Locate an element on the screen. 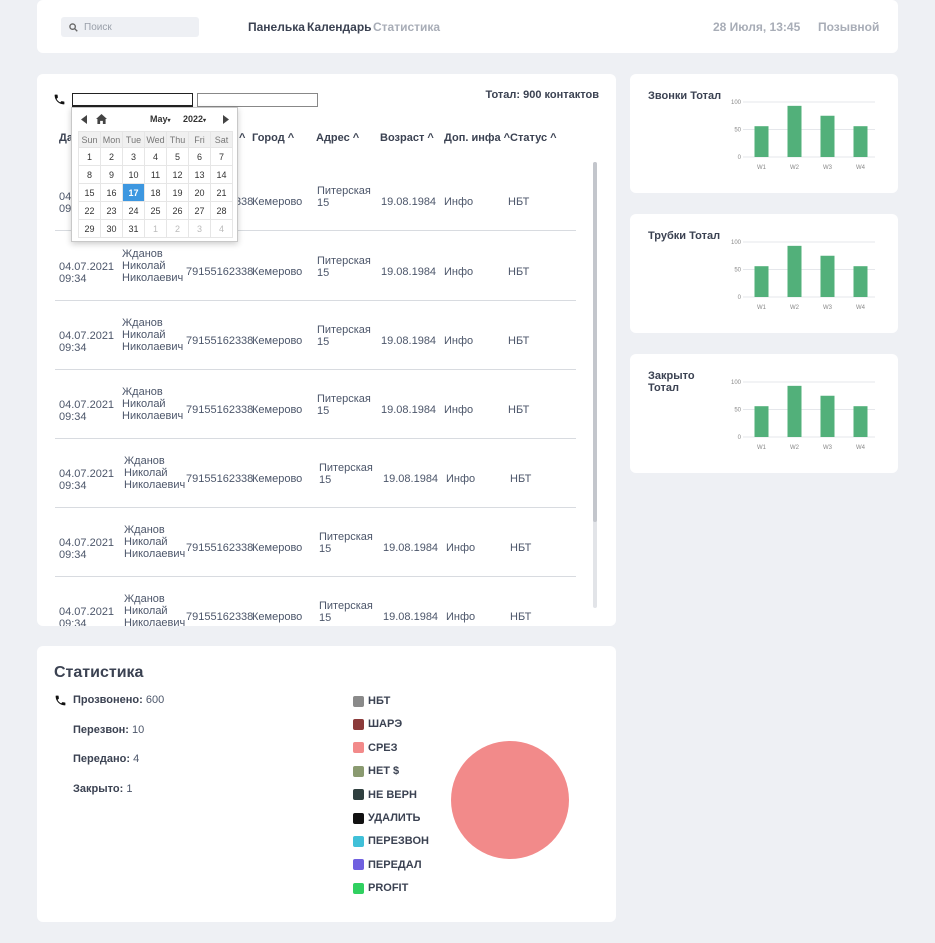 Image resolution: width=935 pixels, height=943 pixels. col-status: Статус ^ is located at coordinates (533, 138).